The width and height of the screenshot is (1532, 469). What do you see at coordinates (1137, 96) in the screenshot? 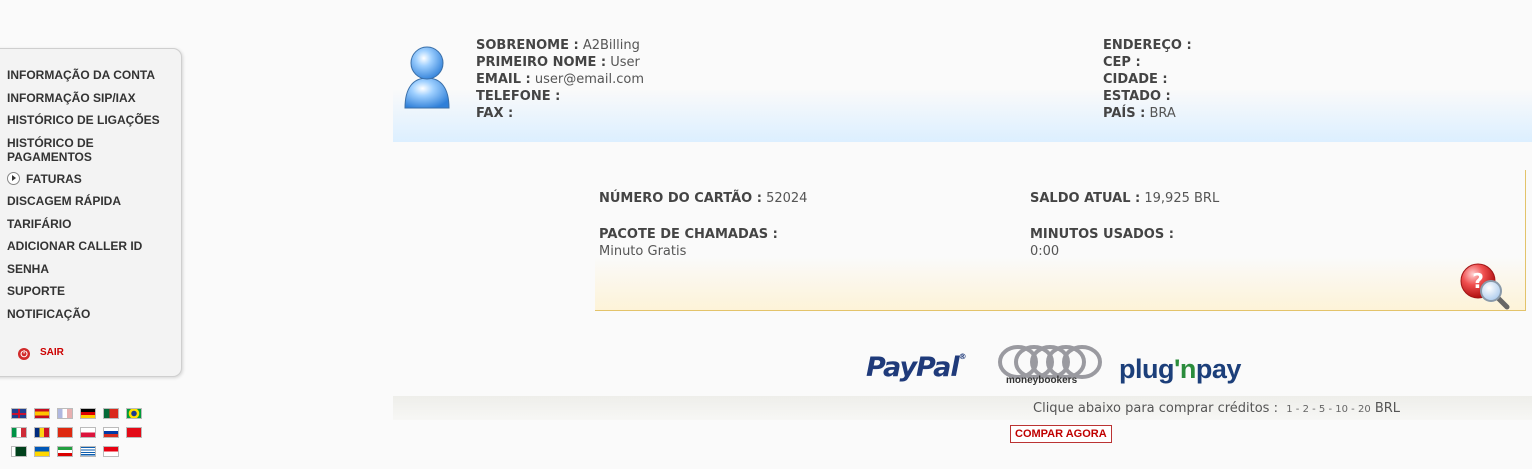
I see `field-label: ESTADO :` at bounding box center [1137, 96].